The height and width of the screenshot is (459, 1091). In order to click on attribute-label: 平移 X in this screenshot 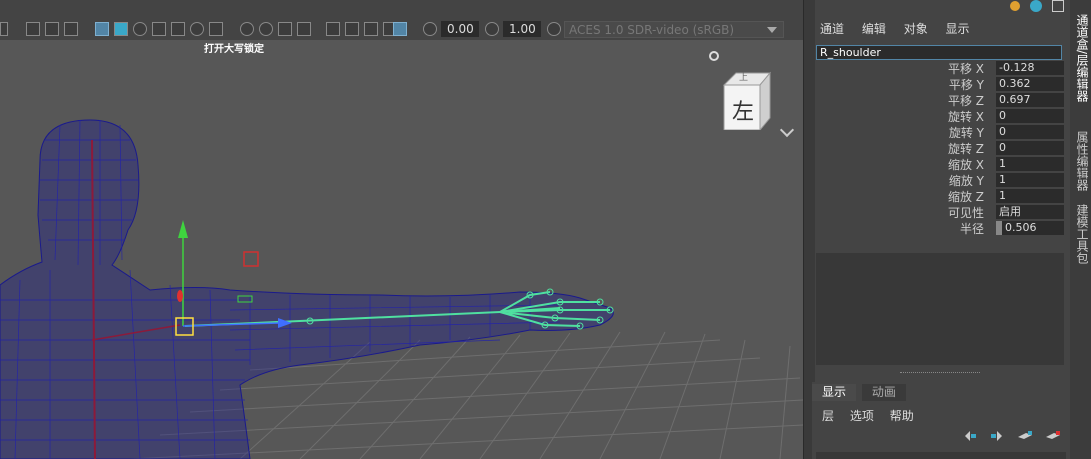, I will do `click(965, 69)`.